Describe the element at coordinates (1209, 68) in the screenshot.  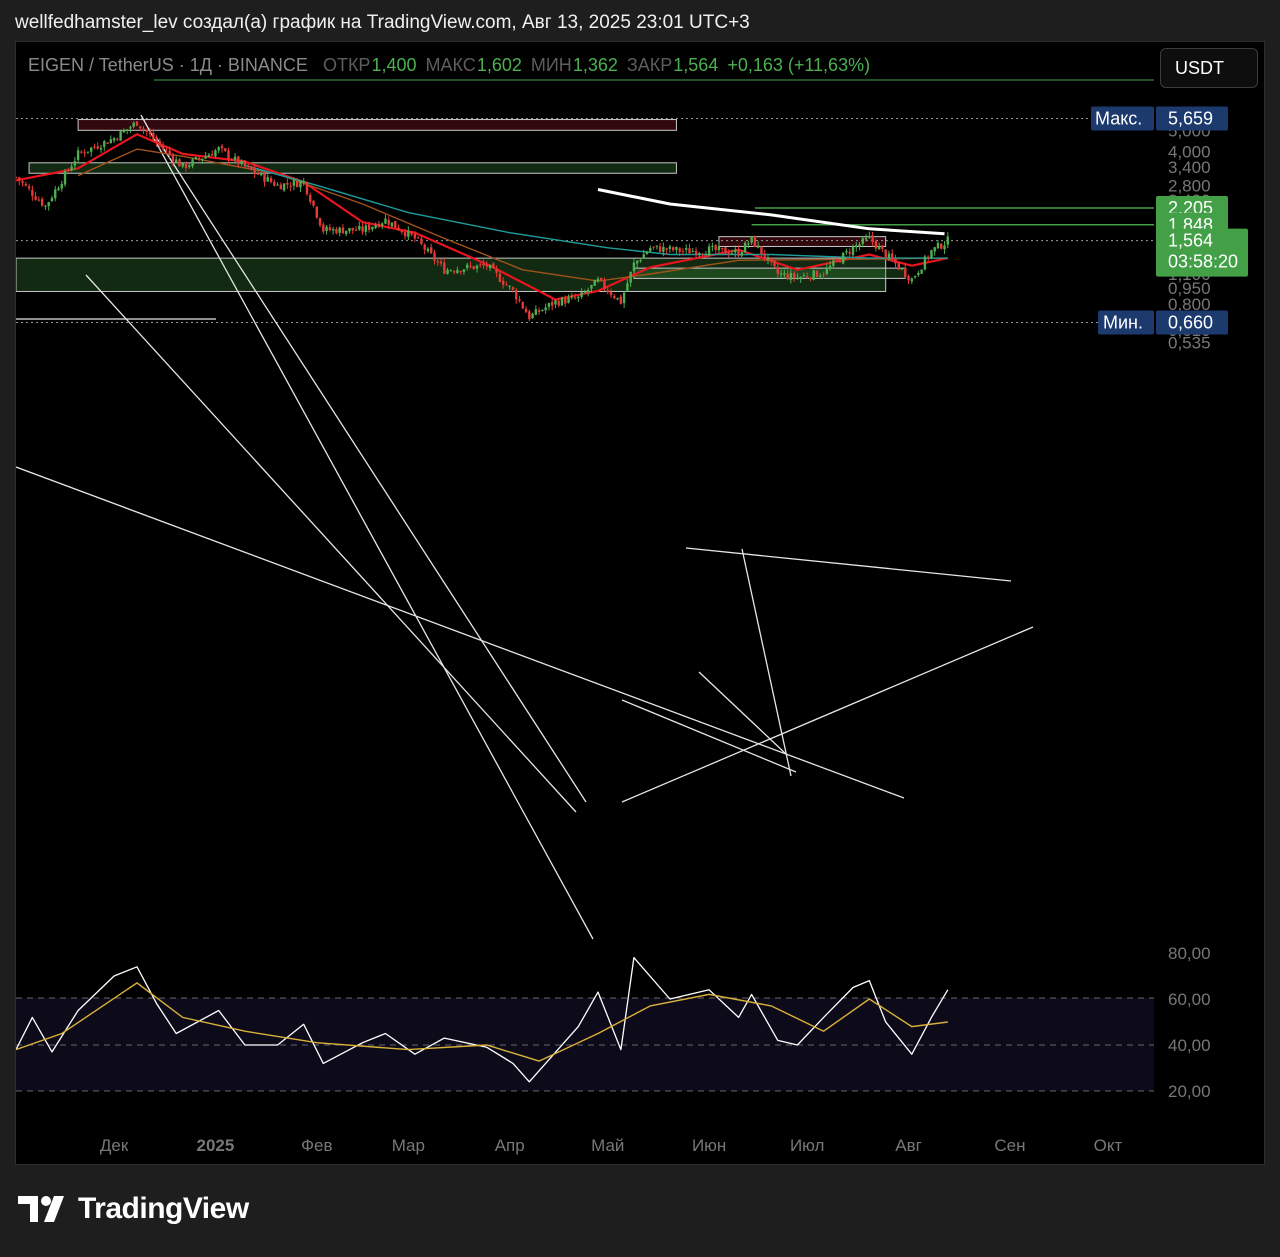
I see `currency-button: USDT` at that location.